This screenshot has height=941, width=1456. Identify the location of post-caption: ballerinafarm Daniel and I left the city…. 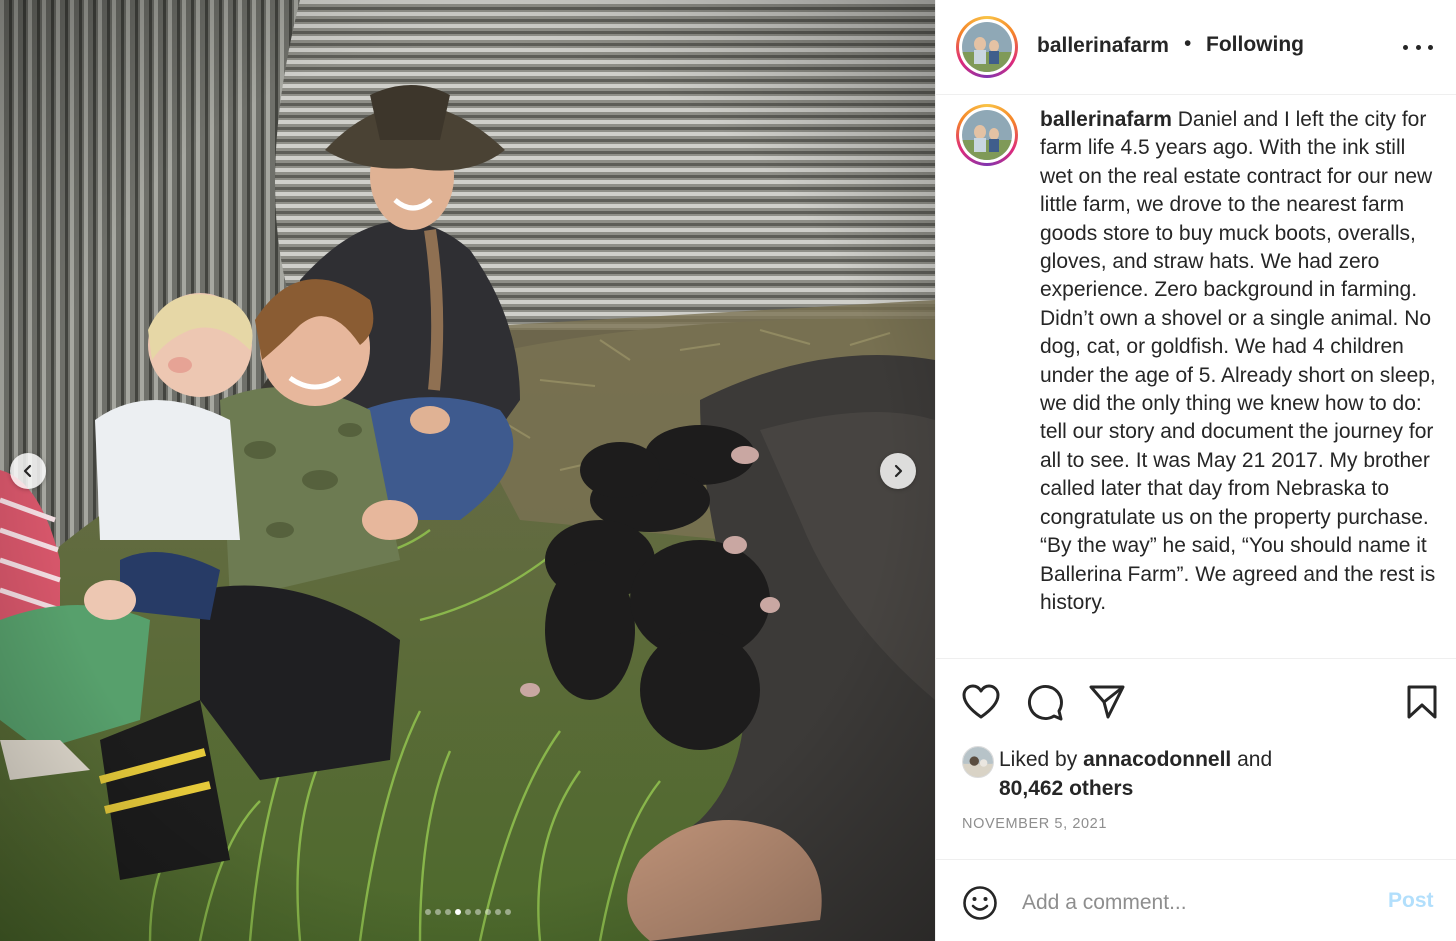
(1240, 361).